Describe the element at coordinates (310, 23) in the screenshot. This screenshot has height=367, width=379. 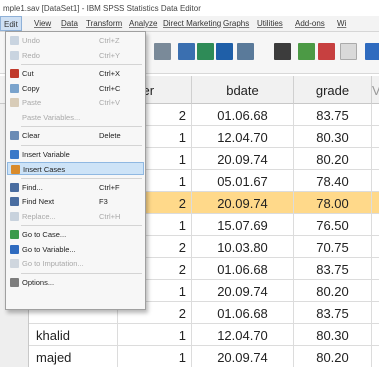
I see `menu-add-ons: Add-ons` at that location.